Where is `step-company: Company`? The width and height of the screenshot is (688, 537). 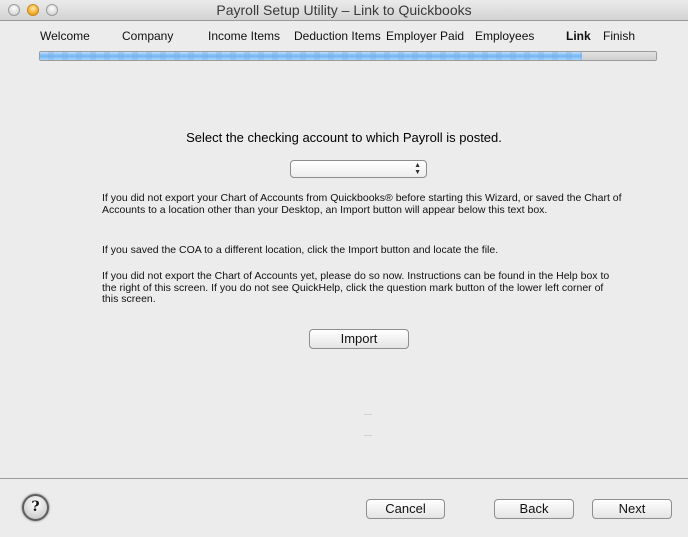 step-company: Company is located at coordinates (148, 36).